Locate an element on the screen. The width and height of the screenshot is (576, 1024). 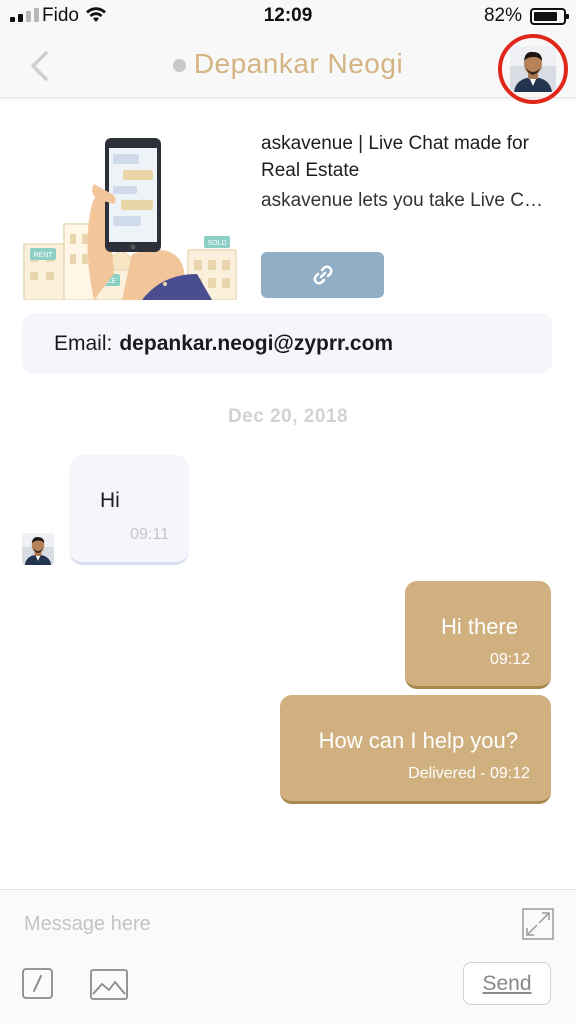
rent-tag: RENT is located at coordinates (43, 255).